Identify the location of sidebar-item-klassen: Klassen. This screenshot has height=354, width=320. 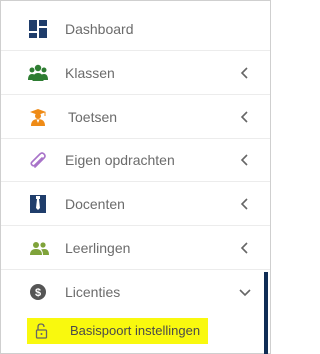
(135, 73).